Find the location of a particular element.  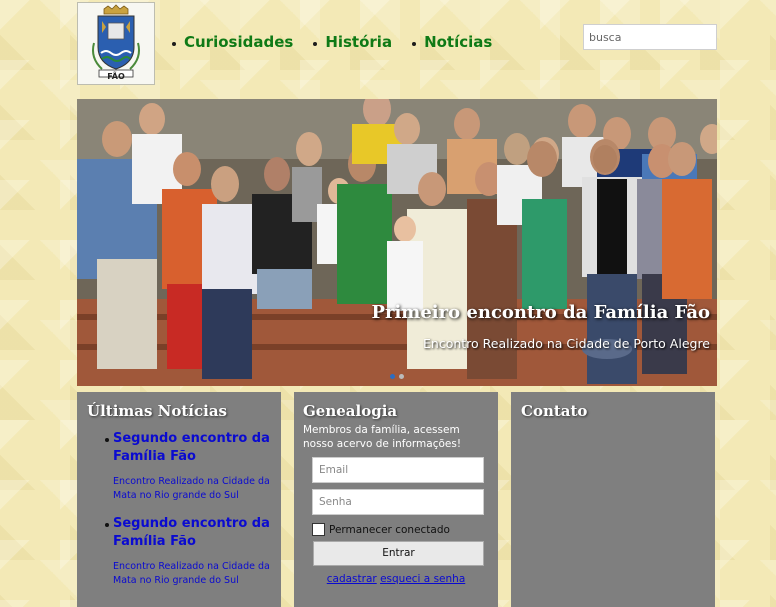

nav-item-noticias: Notícias is located at coordinates (452, 42).